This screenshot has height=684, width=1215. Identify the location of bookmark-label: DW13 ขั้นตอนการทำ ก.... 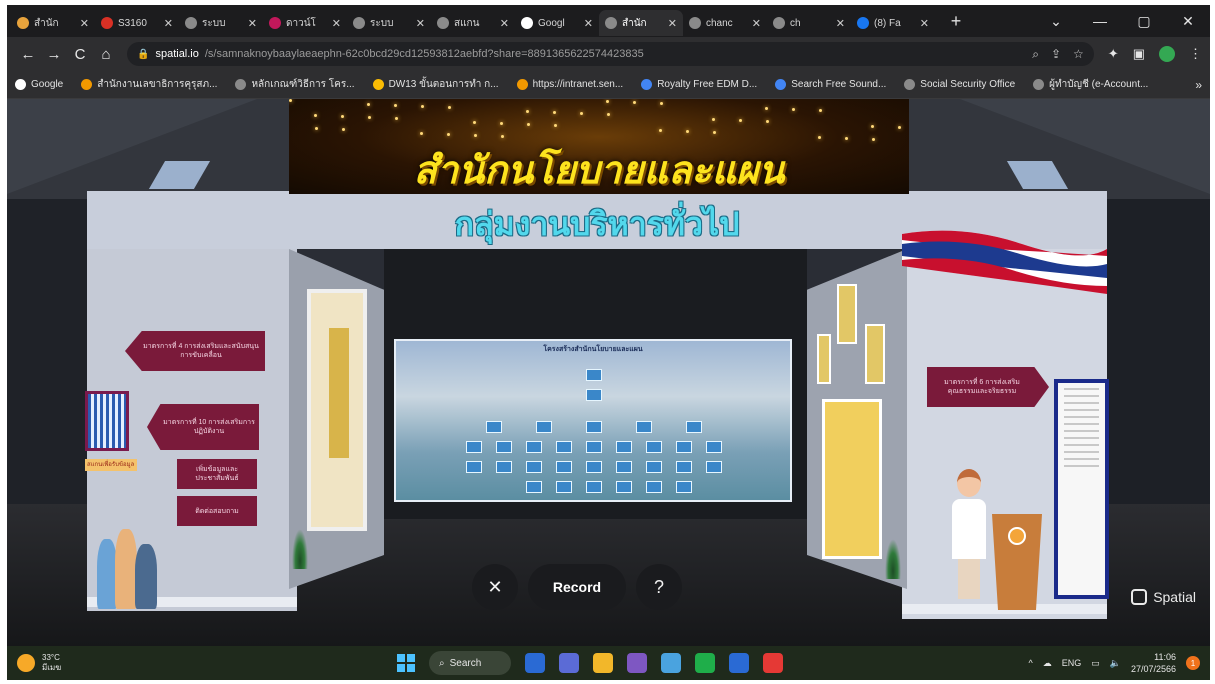
(443, 84).